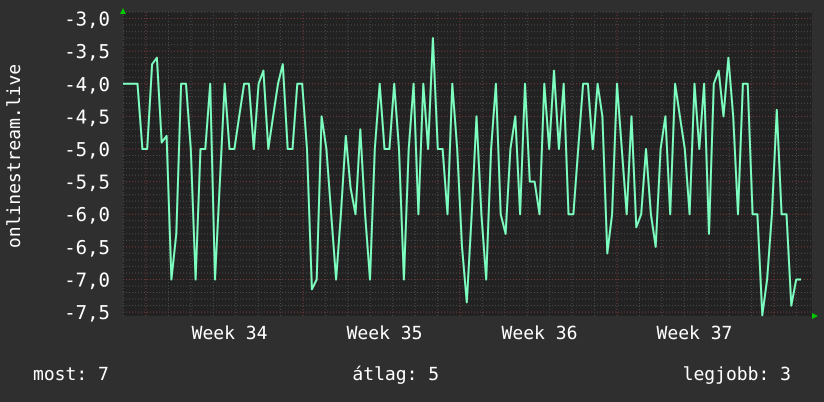 The height and width of the screenshot is (402, 824). What do you see at coordinates (384, 333) in the screenshot?
I see `x-tick-label: Week 35` at bounding box center [384, 333].